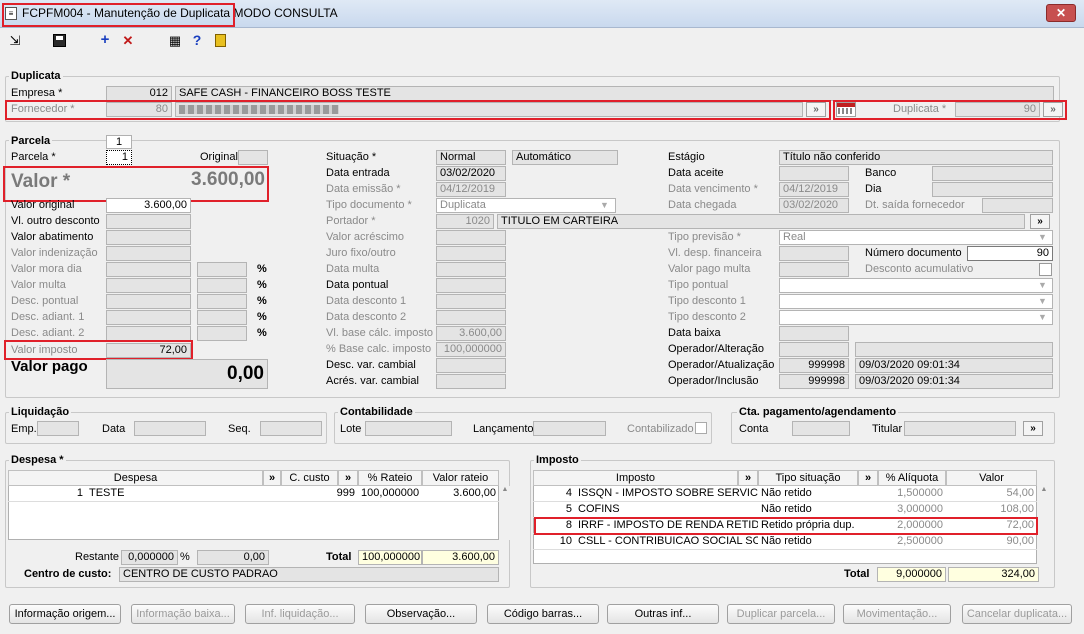  Describe the element at coordinates (272, 478) in the screenshot. I see `despesa-sort-icon: »` at that location.